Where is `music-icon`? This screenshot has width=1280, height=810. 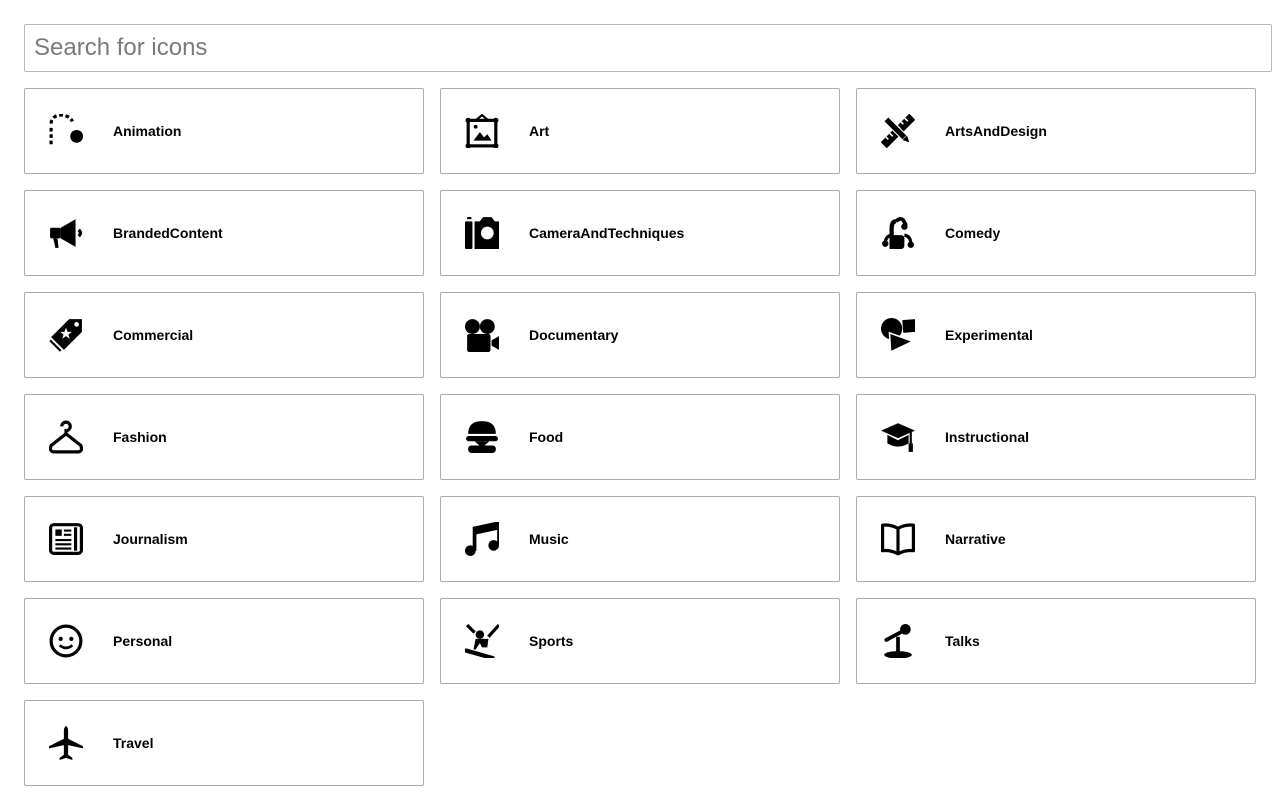
music-icon is located at coordinates (482, 539).